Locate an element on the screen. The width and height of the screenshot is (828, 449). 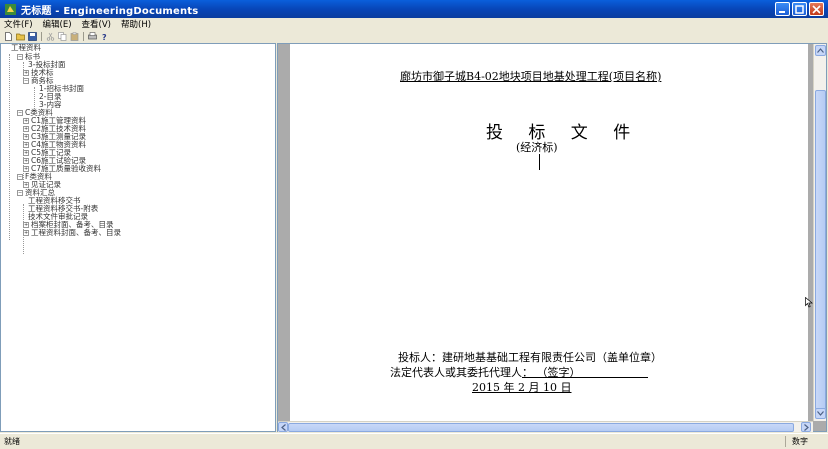
toolbar: ? is located at coordinates (414, 36).